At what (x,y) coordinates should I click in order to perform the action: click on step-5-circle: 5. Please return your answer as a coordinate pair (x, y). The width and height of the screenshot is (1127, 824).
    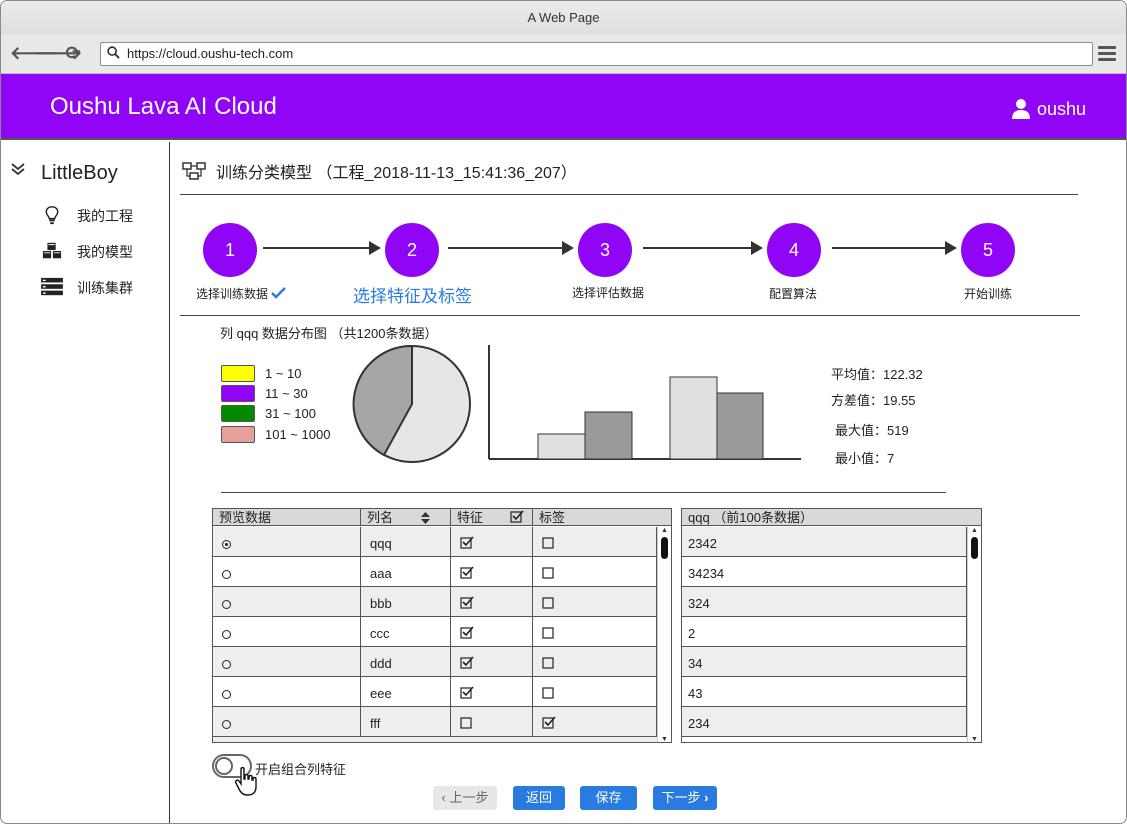
    Looking at the image, I should click on (988, 250).